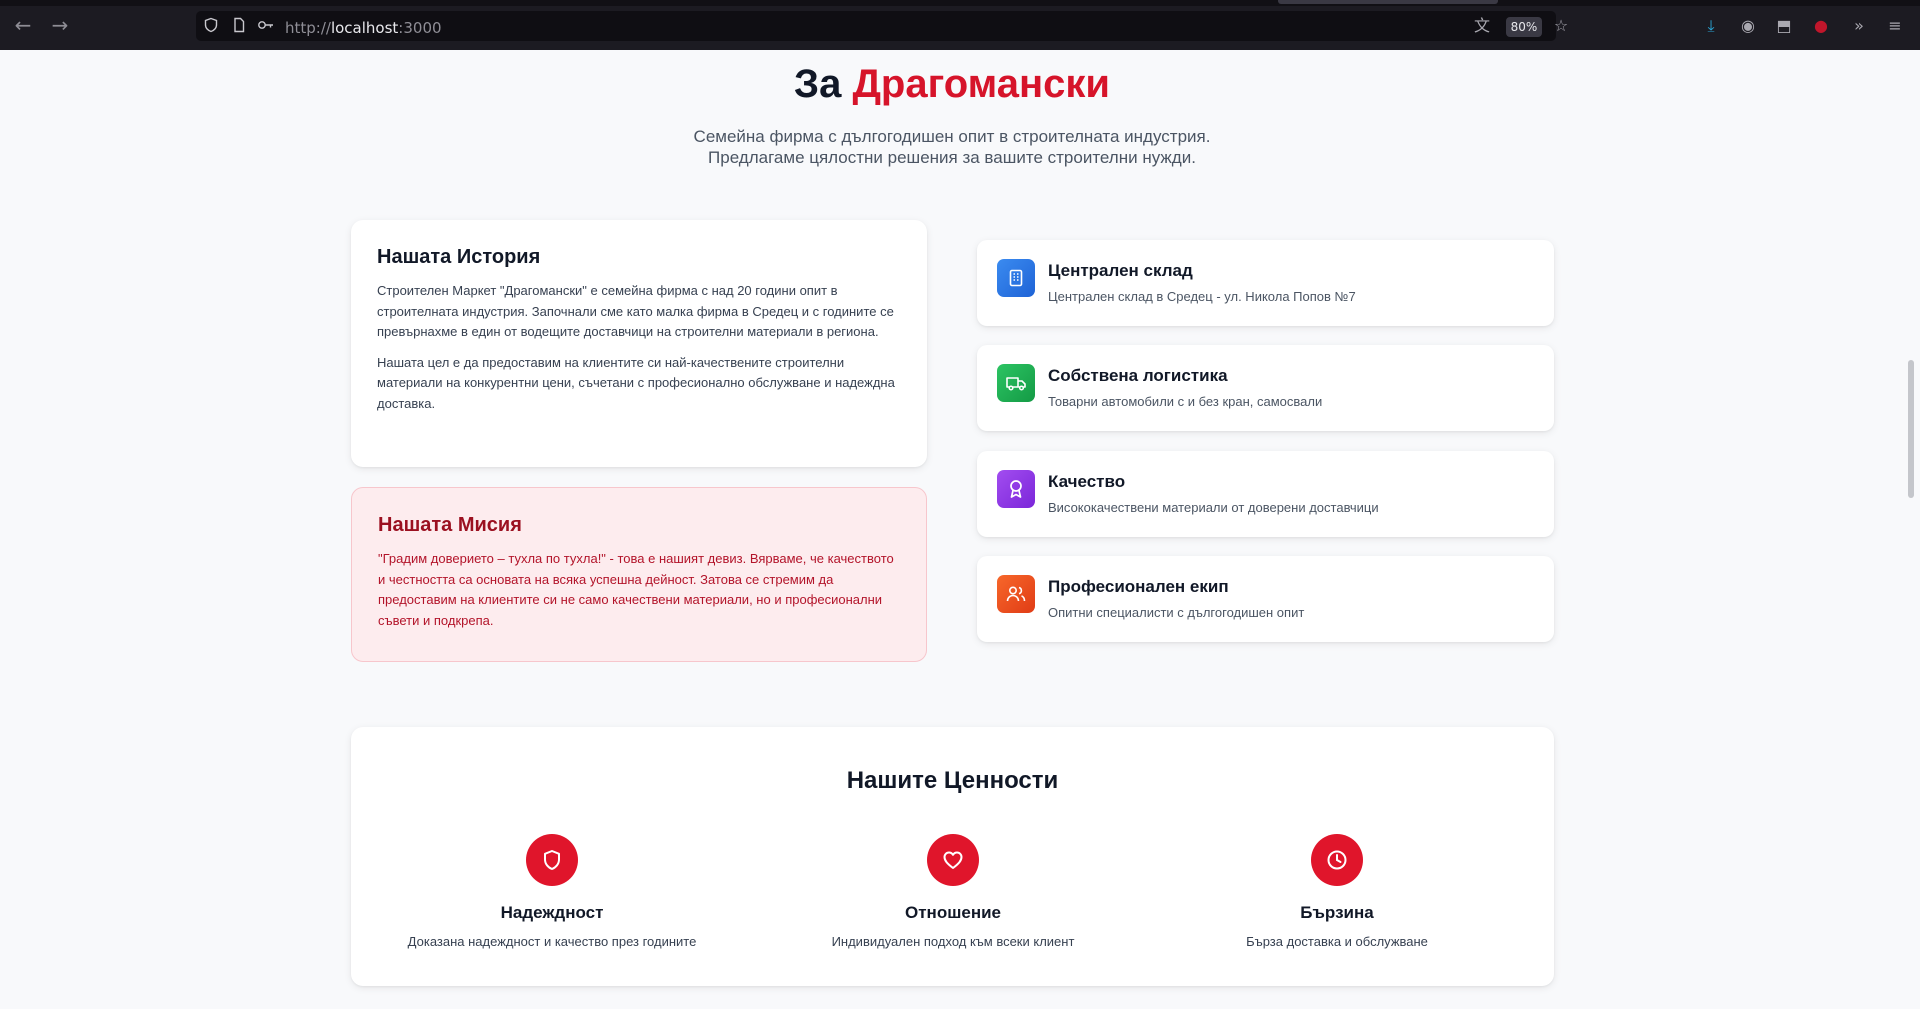 This screenshot has height=1009, width=1920. I want to click on page-scrollbar, so click(1911, 429).